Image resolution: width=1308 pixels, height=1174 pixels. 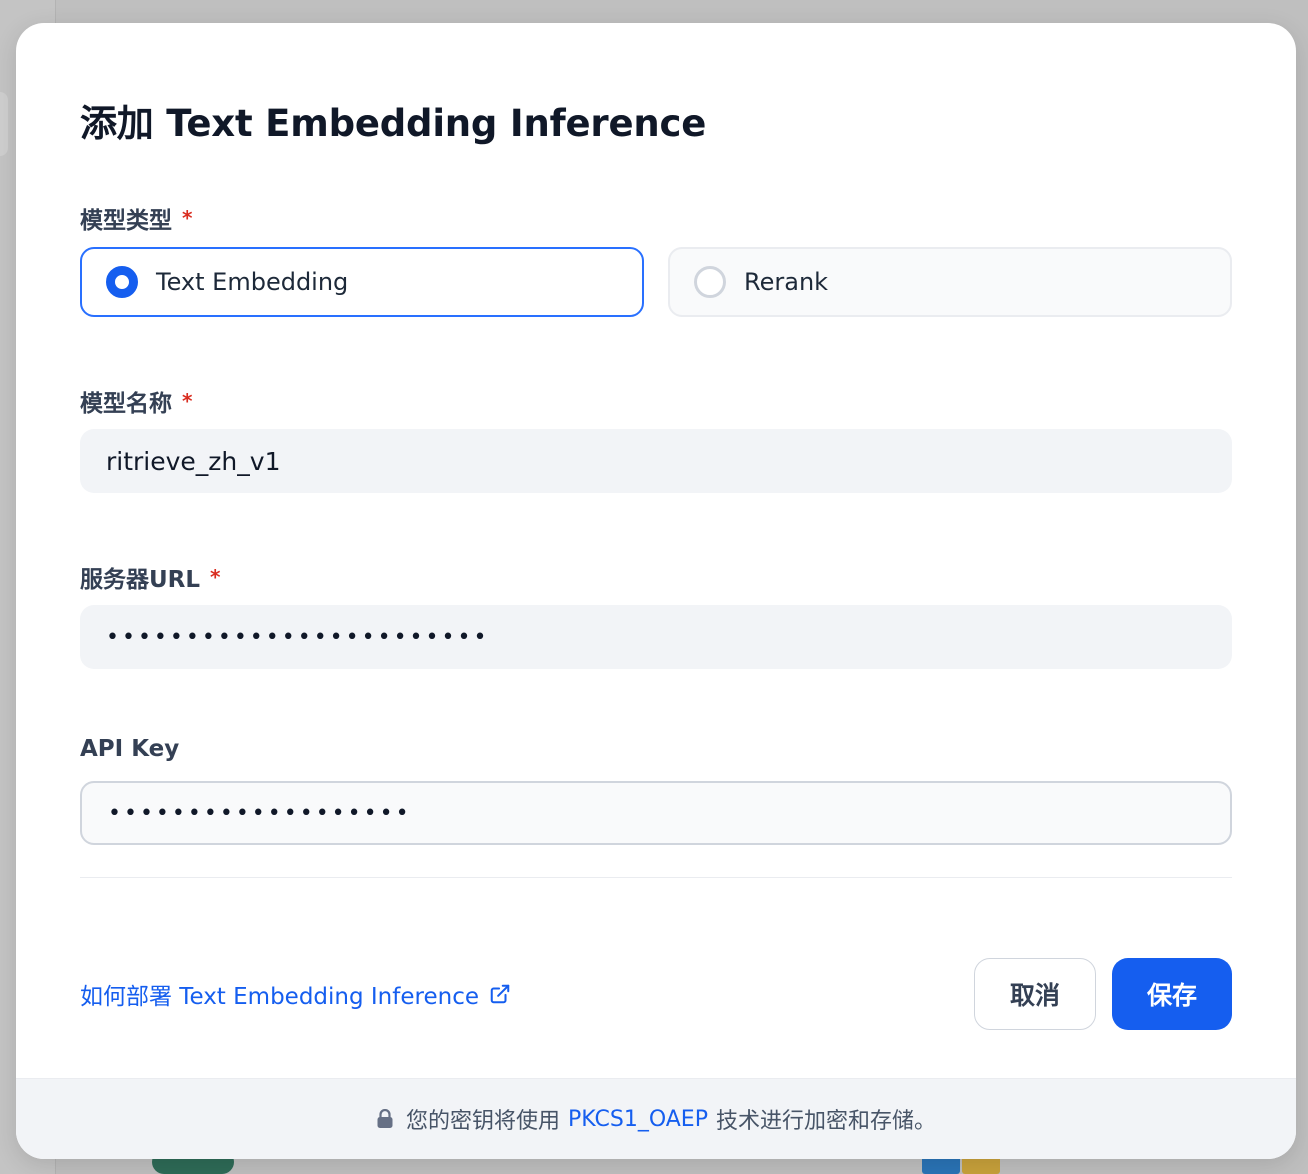 I want to click on deploy-help-link: 如何部署 Text Embedding Inference, so click(x=295, y=994).